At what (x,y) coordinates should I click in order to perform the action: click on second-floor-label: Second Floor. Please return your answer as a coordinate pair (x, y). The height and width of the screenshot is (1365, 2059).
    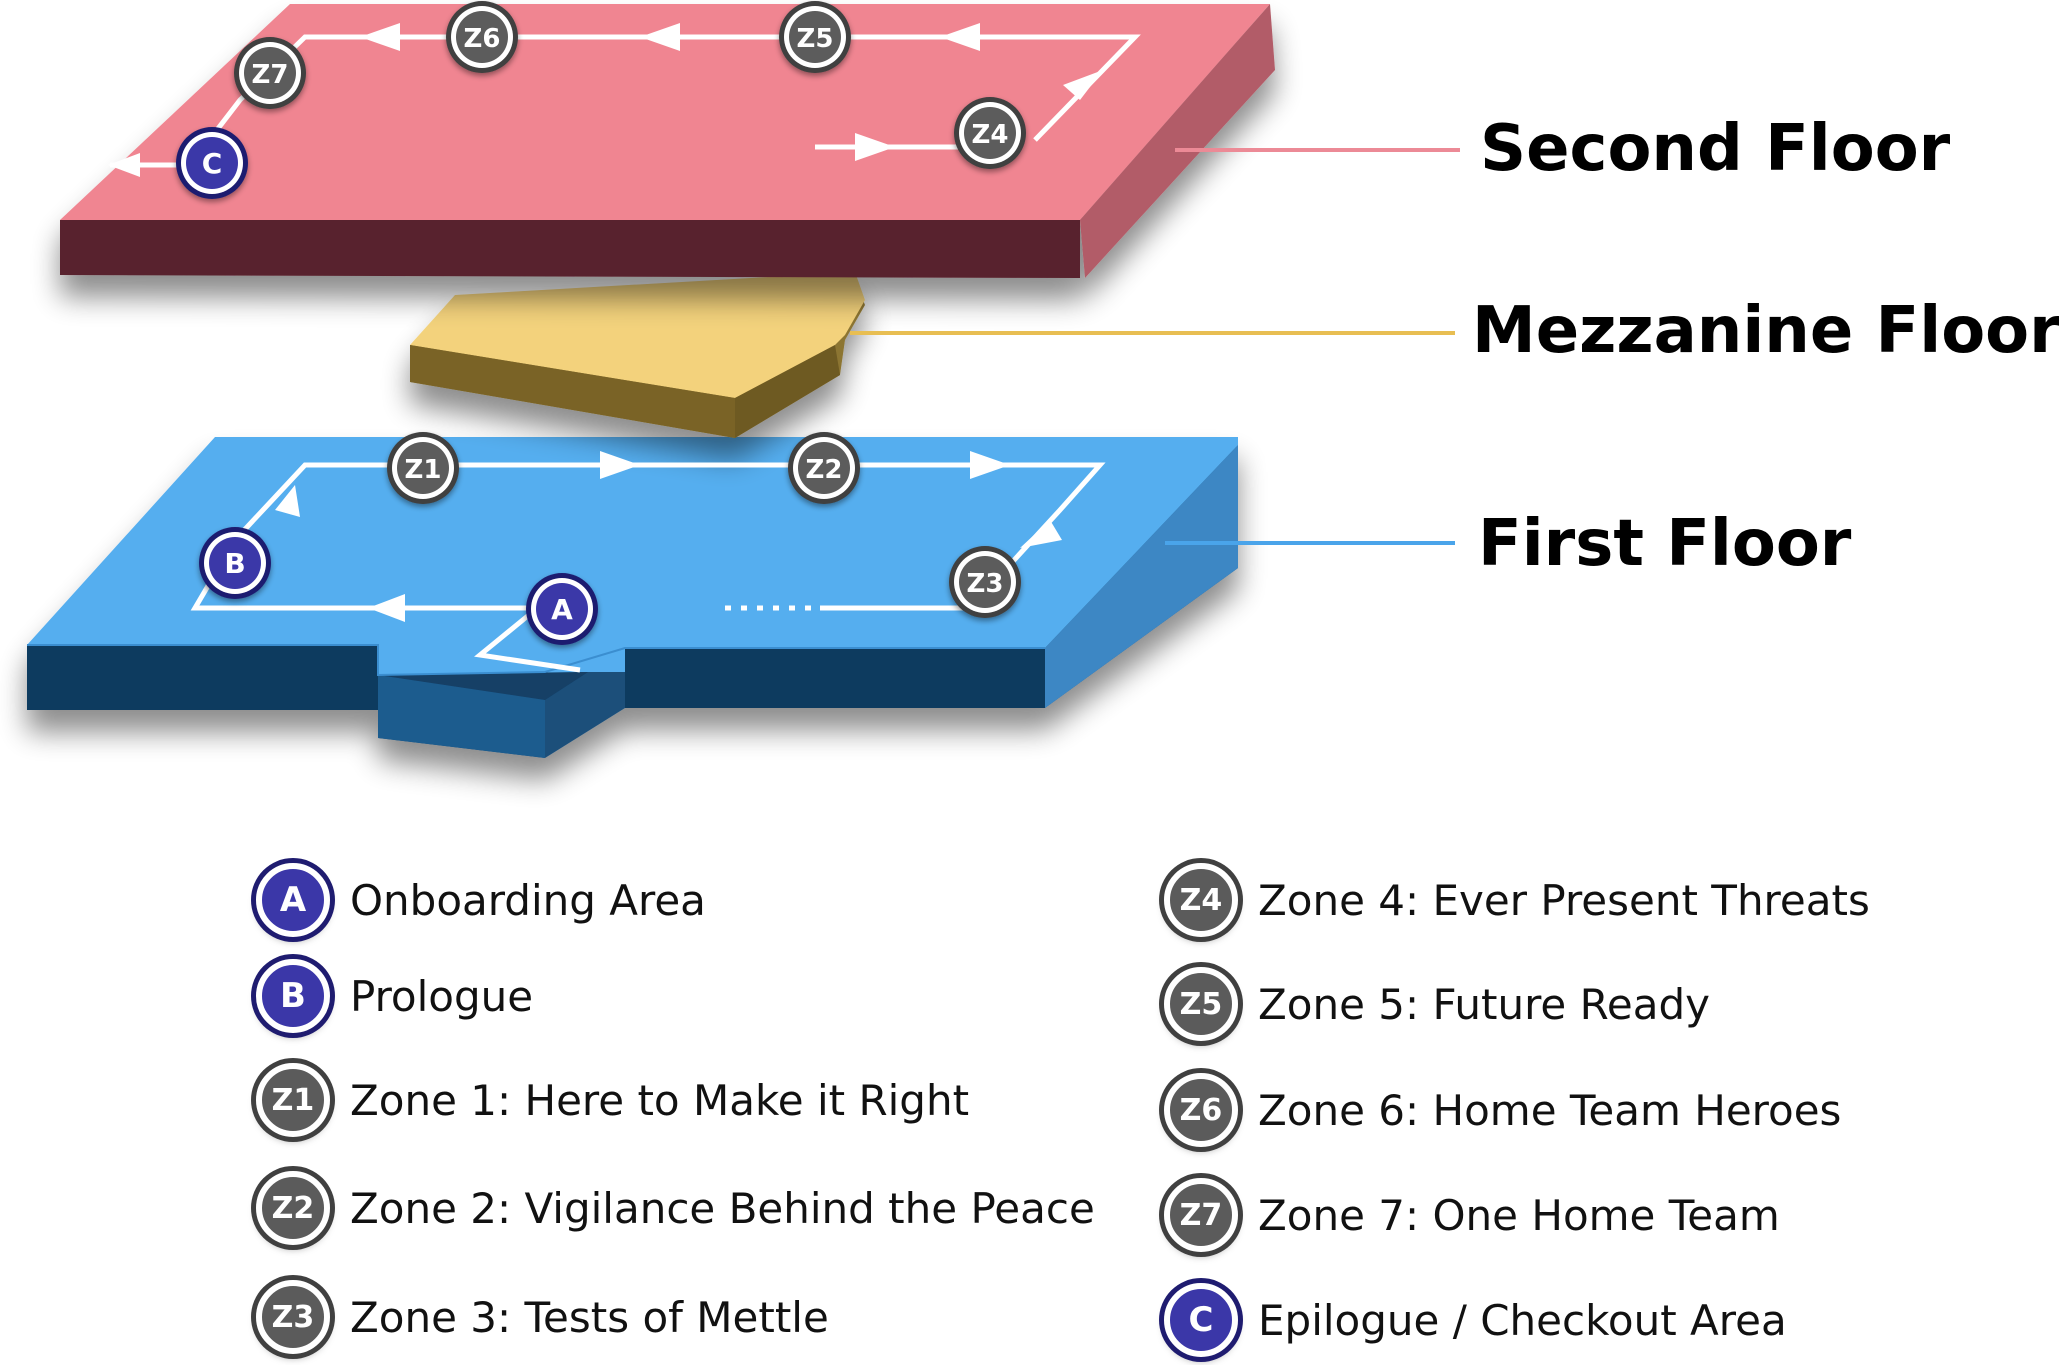
    Looking at the image, I should click on (1715, 149).